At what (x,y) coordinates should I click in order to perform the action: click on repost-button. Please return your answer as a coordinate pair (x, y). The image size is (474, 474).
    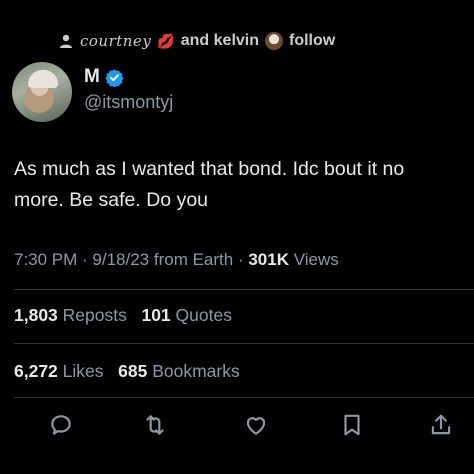
    Looking at the image, I should click on (155, 425).